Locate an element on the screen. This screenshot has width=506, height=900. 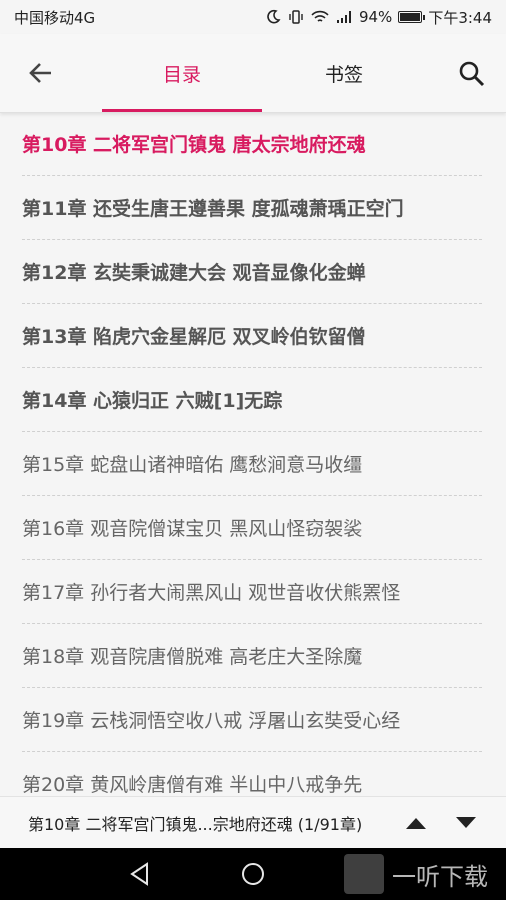
tab-bookmarks-label: 书签 is located at coordinates (343, 74).